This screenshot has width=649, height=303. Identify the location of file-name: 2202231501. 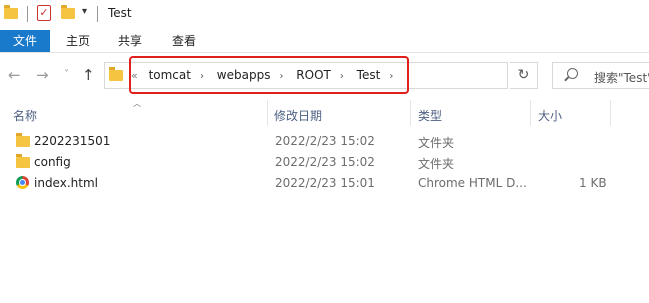
(72, 141).